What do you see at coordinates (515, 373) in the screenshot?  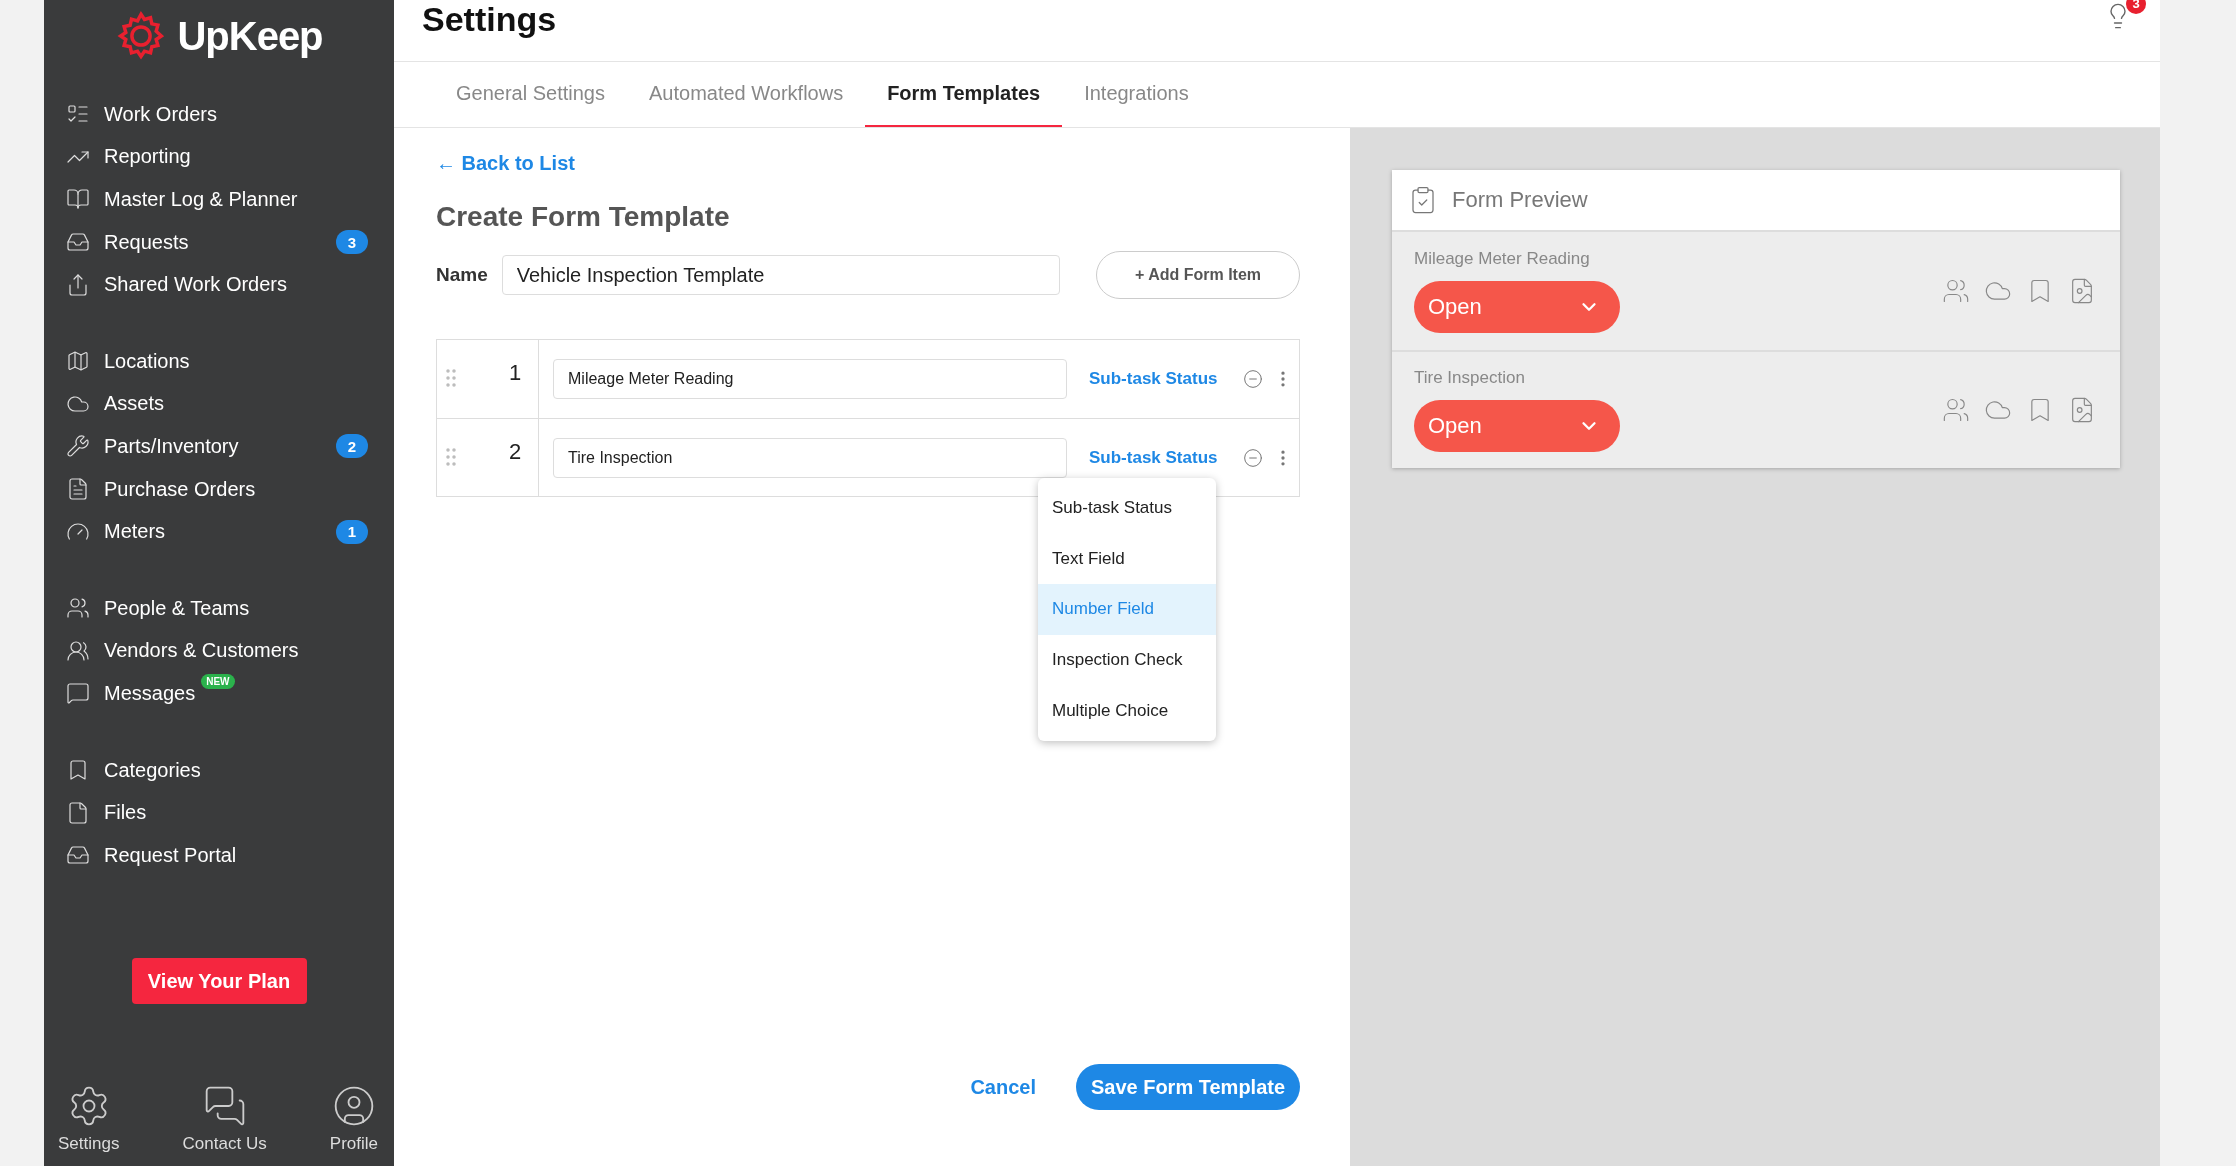 I see `item-number: 1` at bounding box center [515, 373].